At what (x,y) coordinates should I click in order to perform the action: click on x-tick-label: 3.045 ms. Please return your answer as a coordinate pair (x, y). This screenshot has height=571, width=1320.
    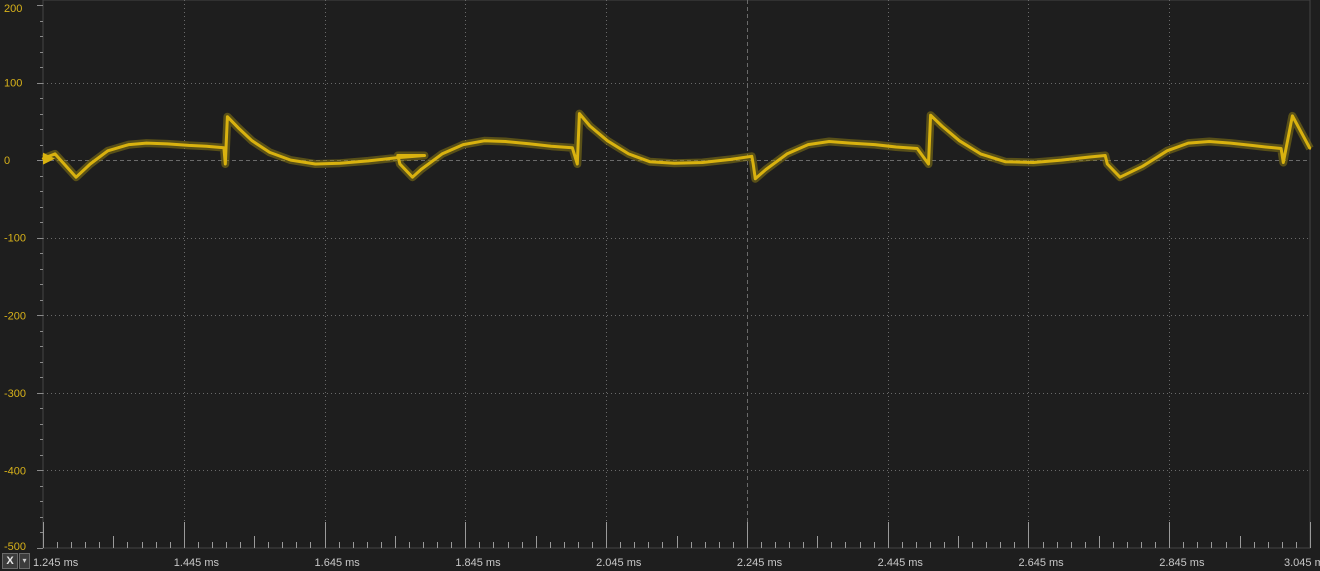
    Looking at the image, I should click on (1302, 563).